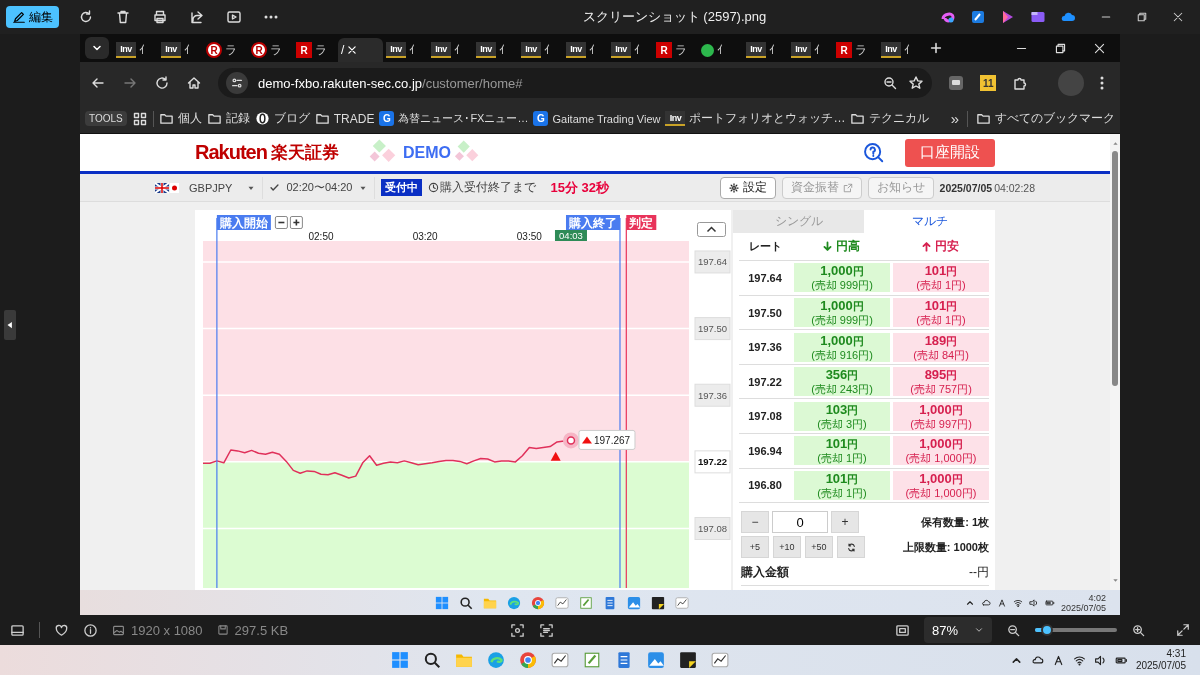  What do you see at coordinates (122, 17) in the screenshot?
I see `delete-icon` at bounding box center [122, 17].